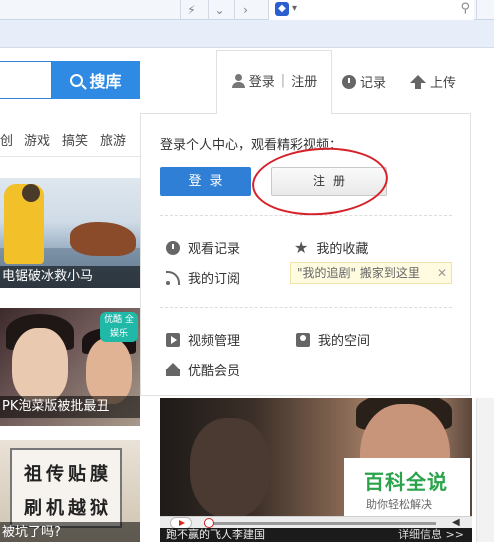 This screenshot has width=494, height=542. I want to click on menu-item-label: 观看记录, so click(214, 249).